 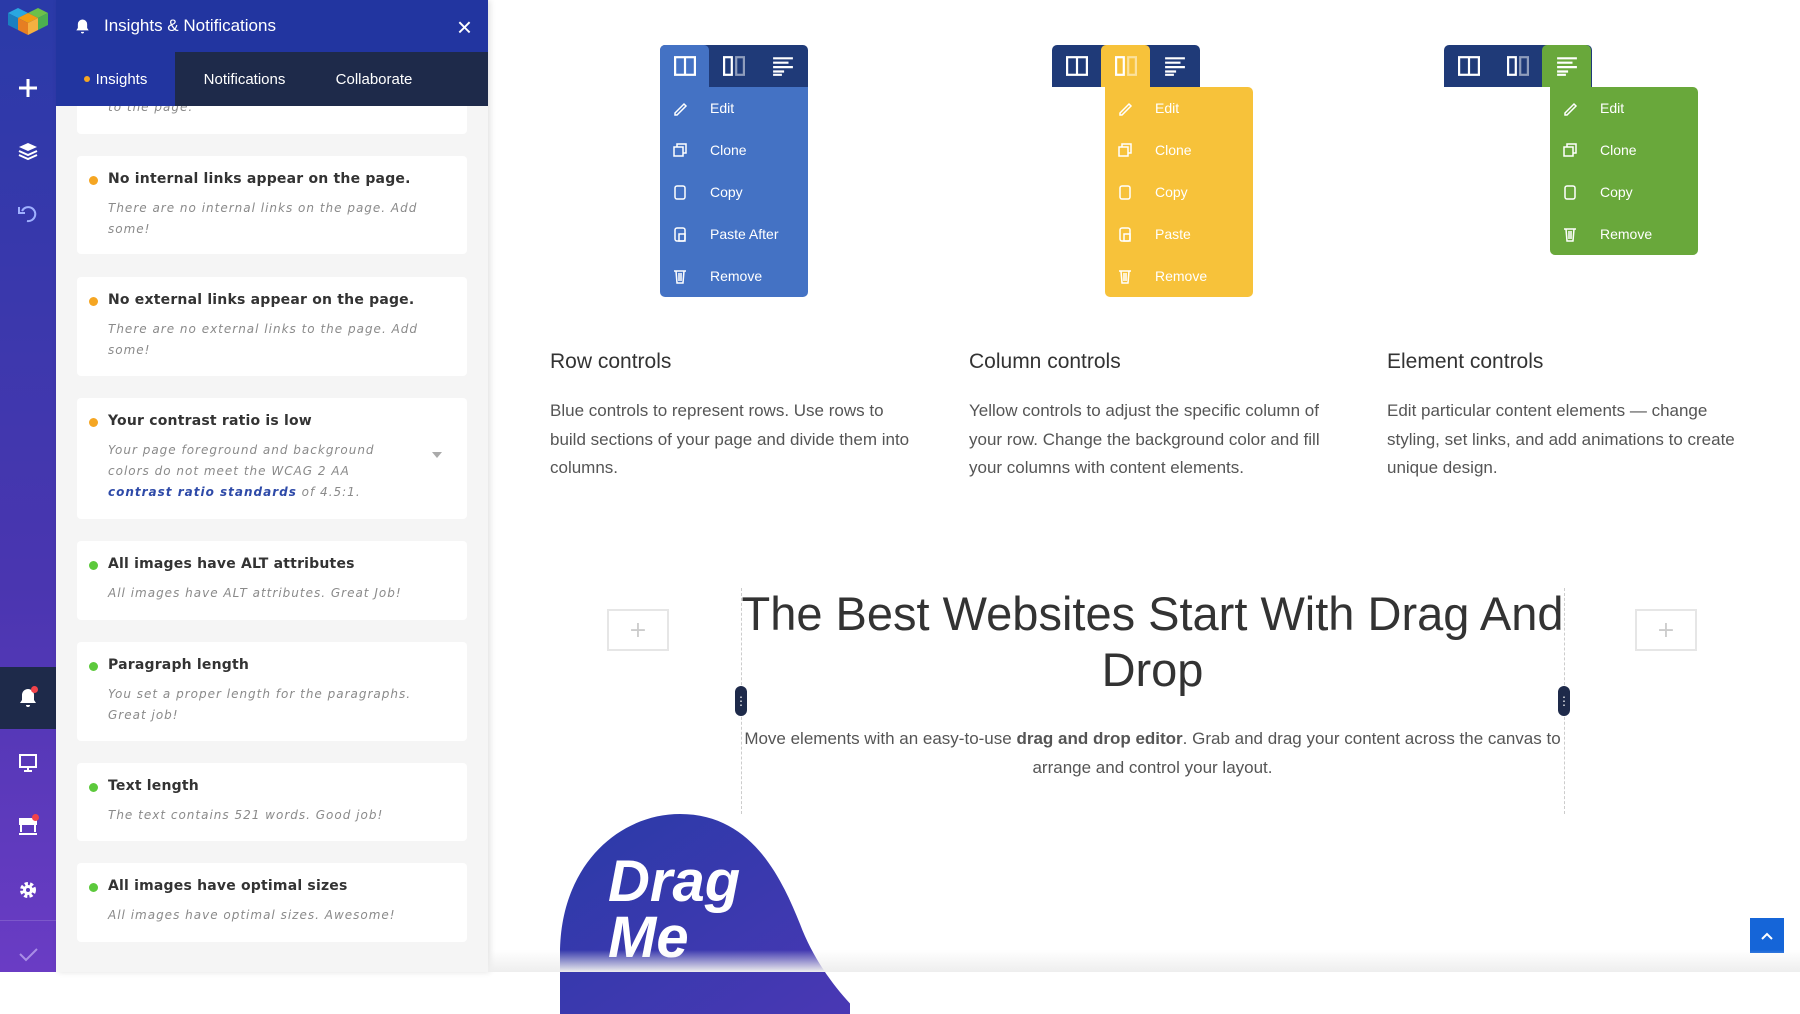 What do you see at coordinates (1099, 738) in the screenshot?
I see `sub-bold: drag and drop editor` at bounding box center [1099, 738].